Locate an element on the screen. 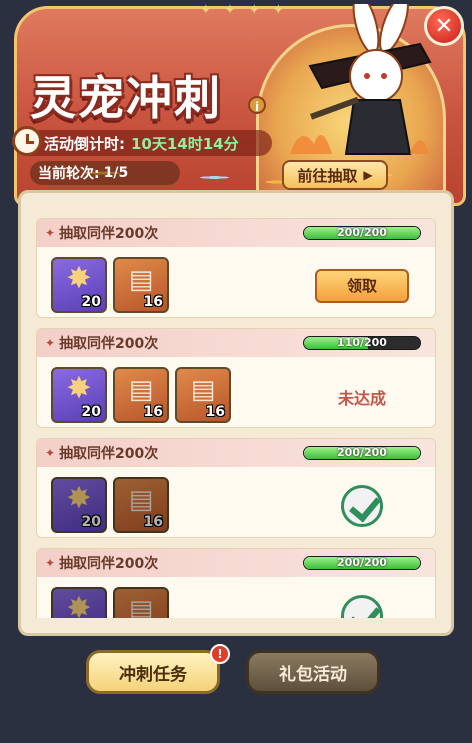  task-row: ✦ 抽取同伴200次 110/200 ✸ 20 ▤ 16 ▤ 16 未达成 is located at coordinates (236, 378).